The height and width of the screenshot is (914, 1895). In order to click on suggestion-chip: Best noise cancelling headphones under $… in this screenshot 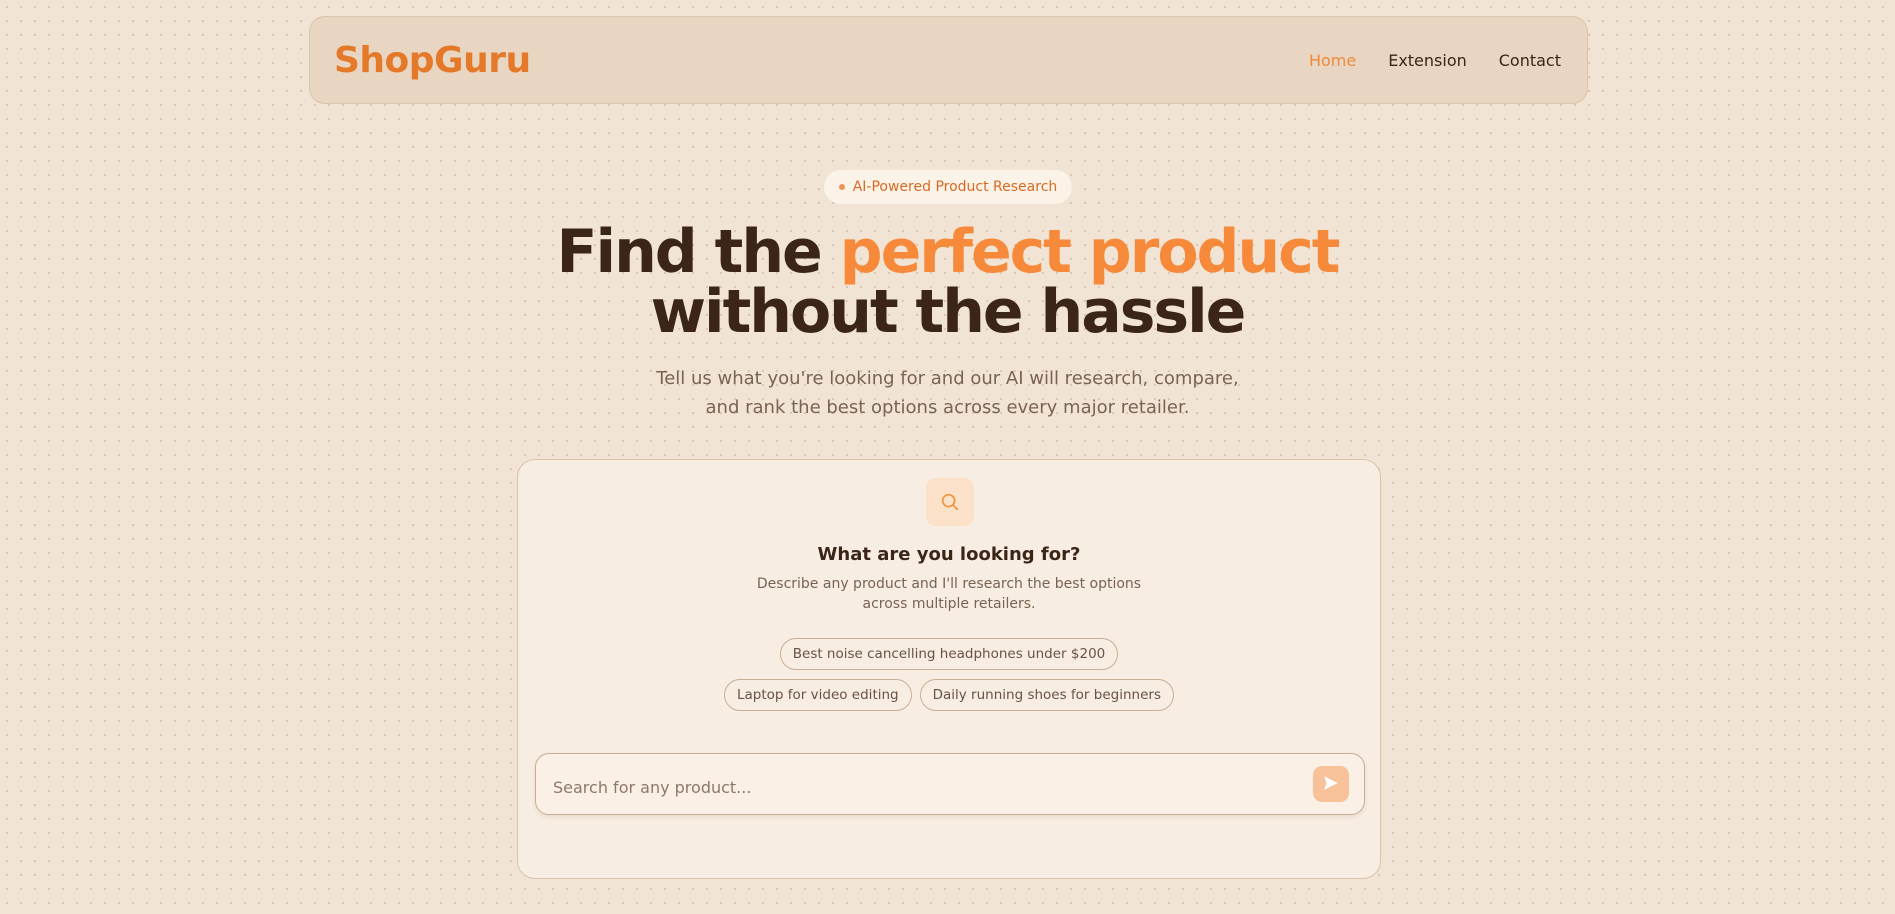, I will do `click(949, 654)`.